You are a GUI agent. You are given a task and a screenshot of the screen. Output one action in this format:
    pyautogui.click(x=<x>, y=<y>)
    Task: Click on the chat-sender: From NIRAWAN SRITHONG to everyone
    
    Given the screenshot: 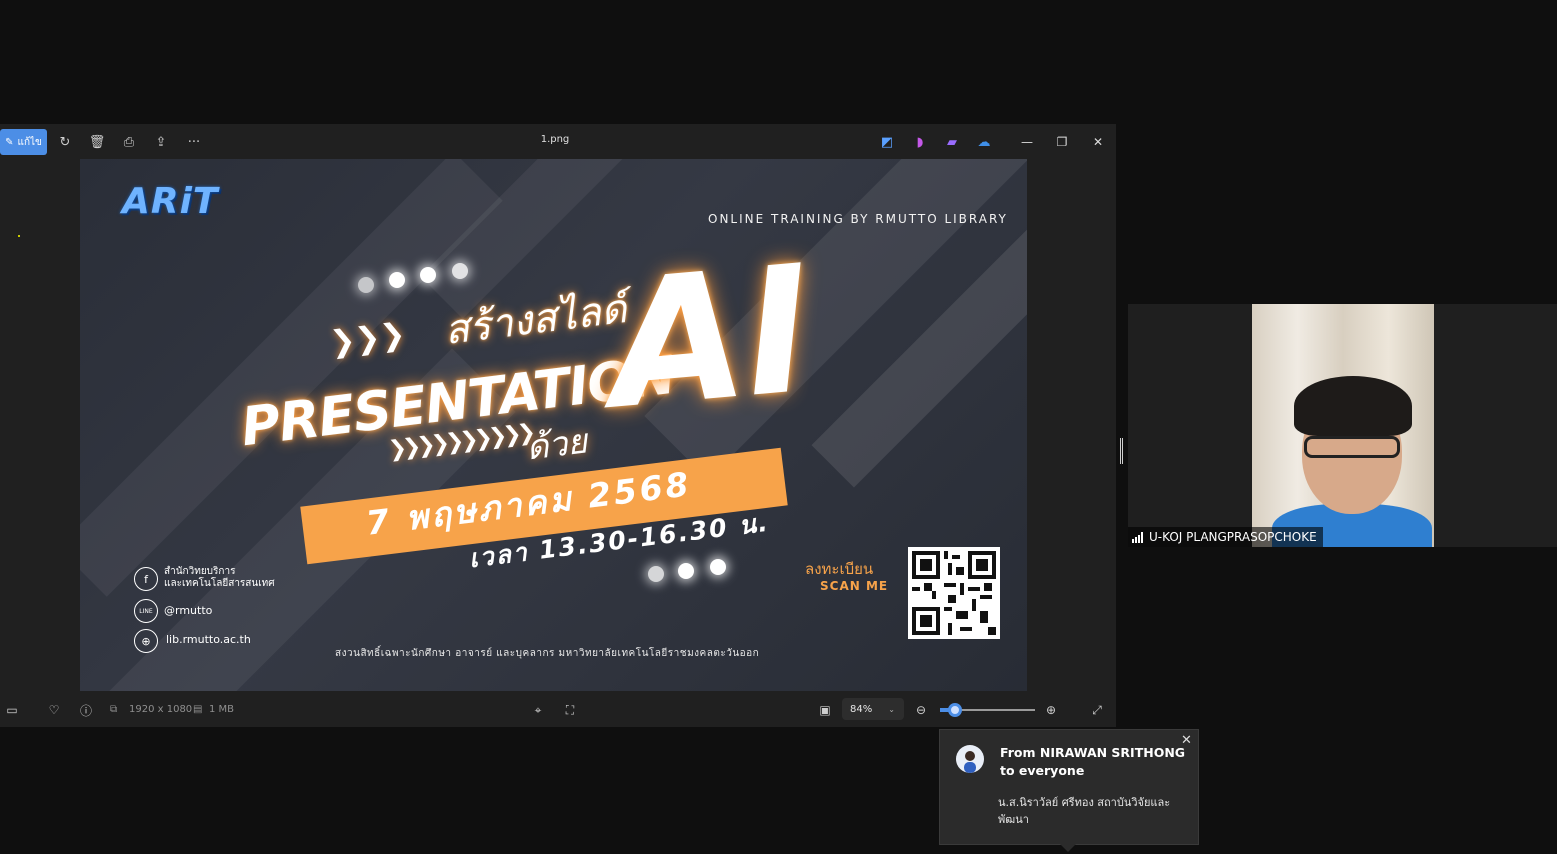 What is the action you would take?
    pyautogui.click(x=1093, y=761)
    